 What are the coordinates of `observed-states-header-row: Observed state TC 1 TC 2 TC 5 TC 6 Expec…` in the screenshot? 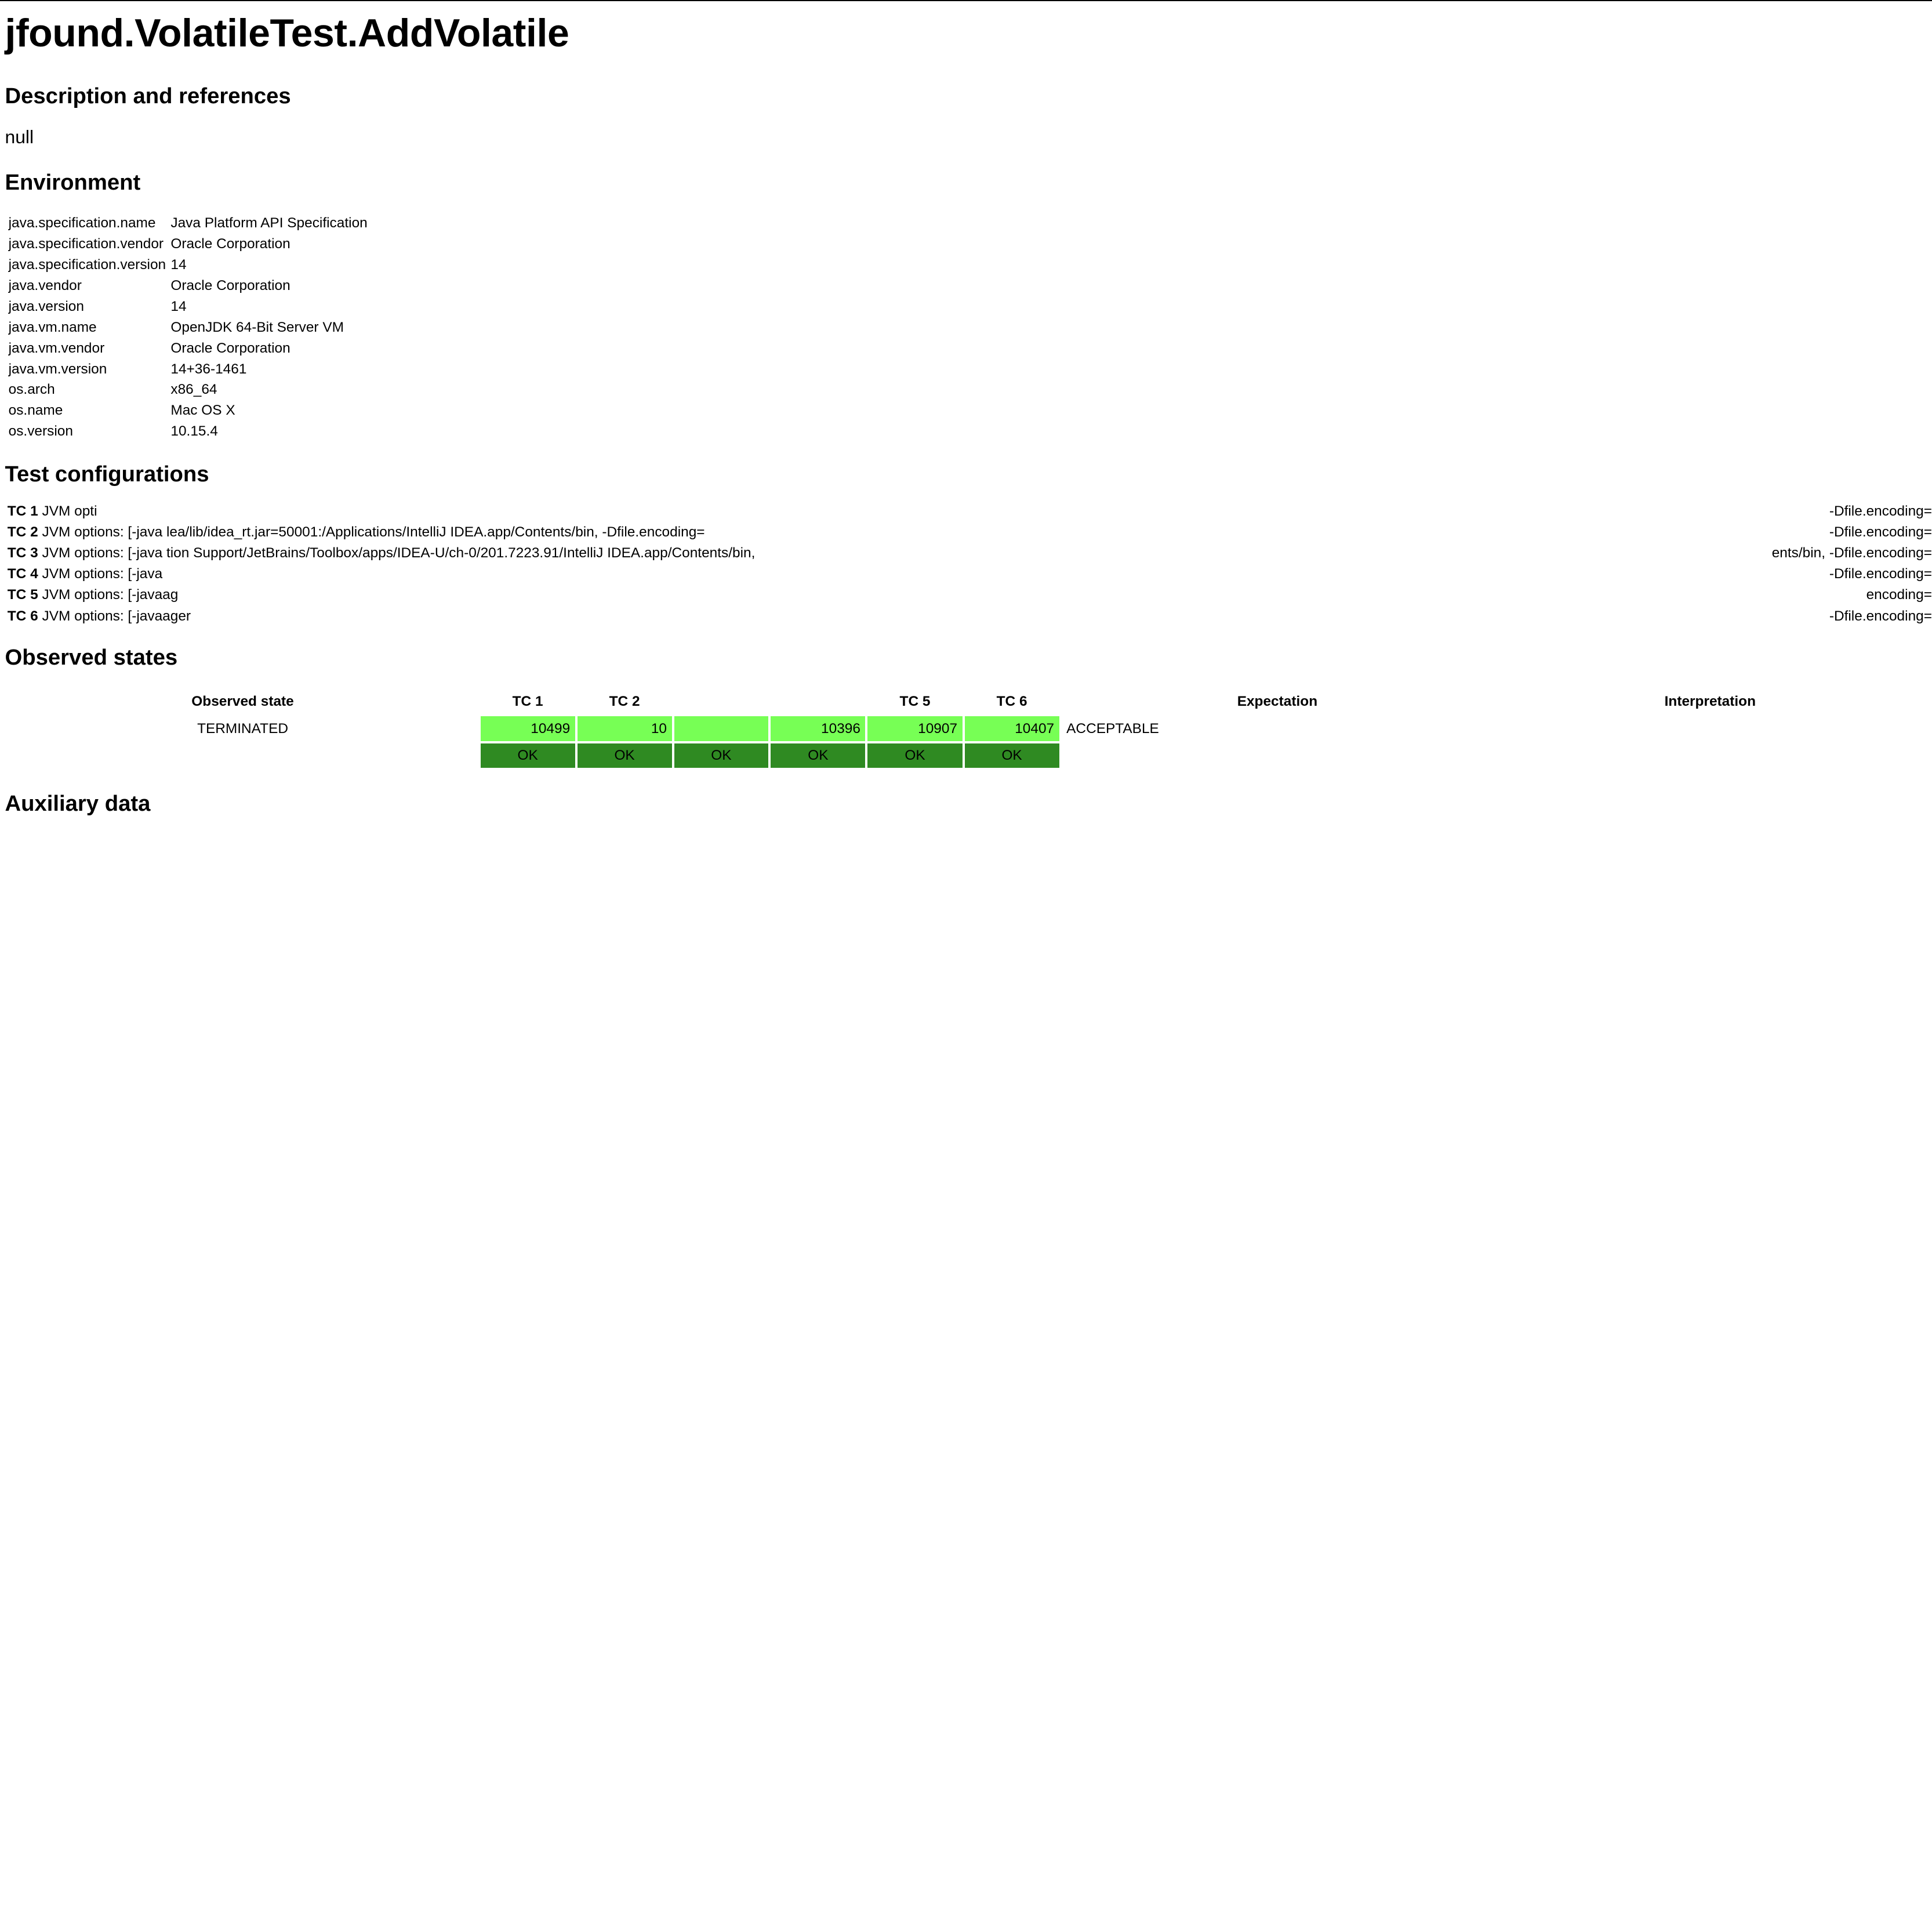 It's located at (967, 702).